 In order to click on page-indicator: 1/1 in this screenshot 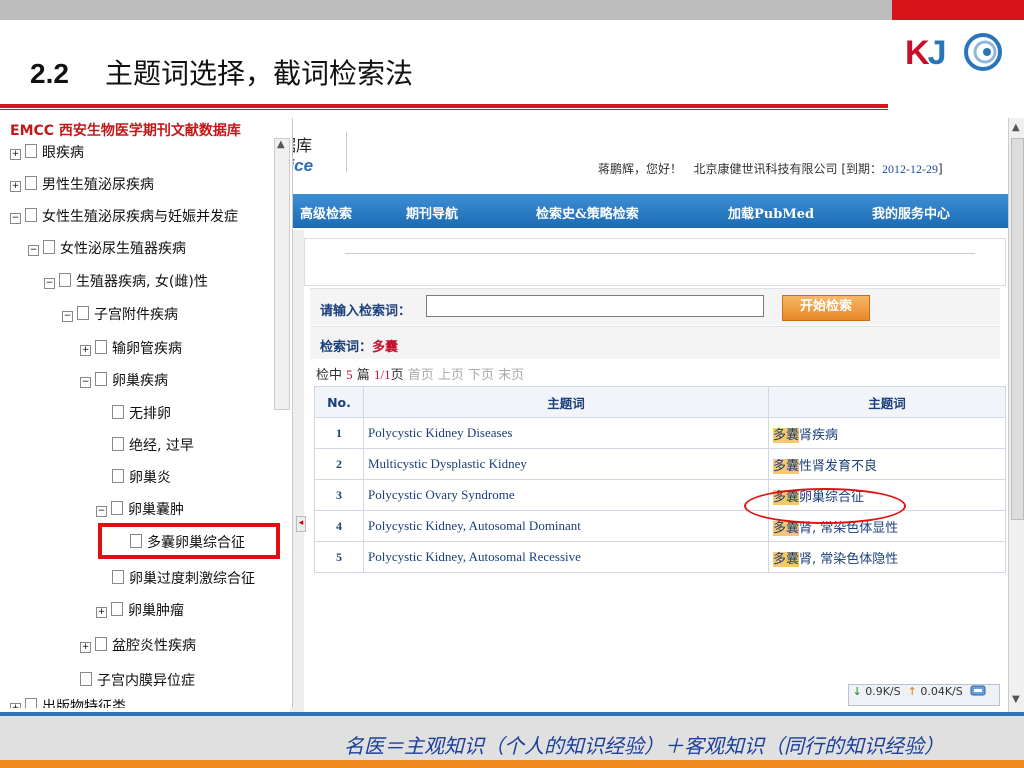, I will do `click(382, 374)`.